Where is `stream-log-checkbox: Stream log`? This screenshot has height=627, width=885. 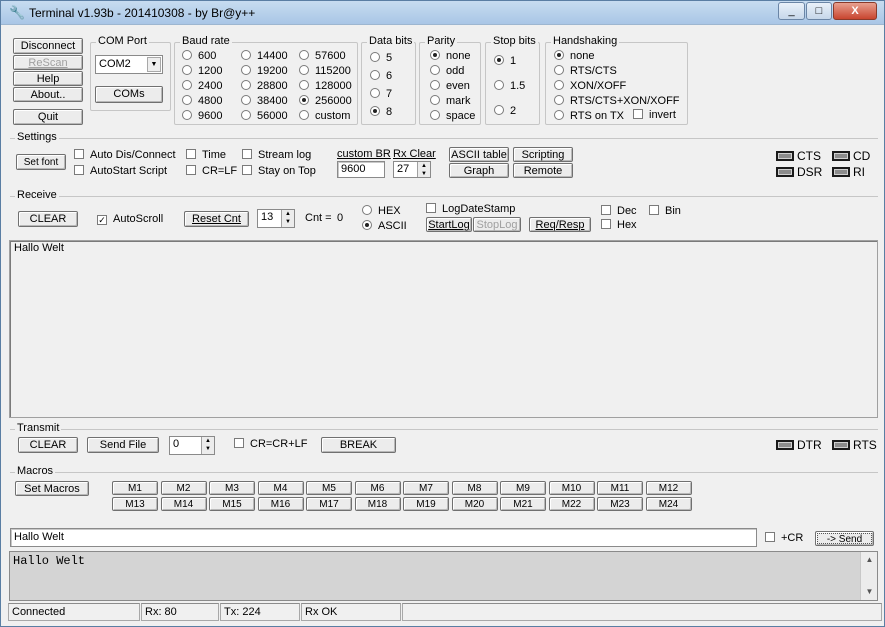 stream-log-checkbox: Stream log is located at coordinates (276, 155).